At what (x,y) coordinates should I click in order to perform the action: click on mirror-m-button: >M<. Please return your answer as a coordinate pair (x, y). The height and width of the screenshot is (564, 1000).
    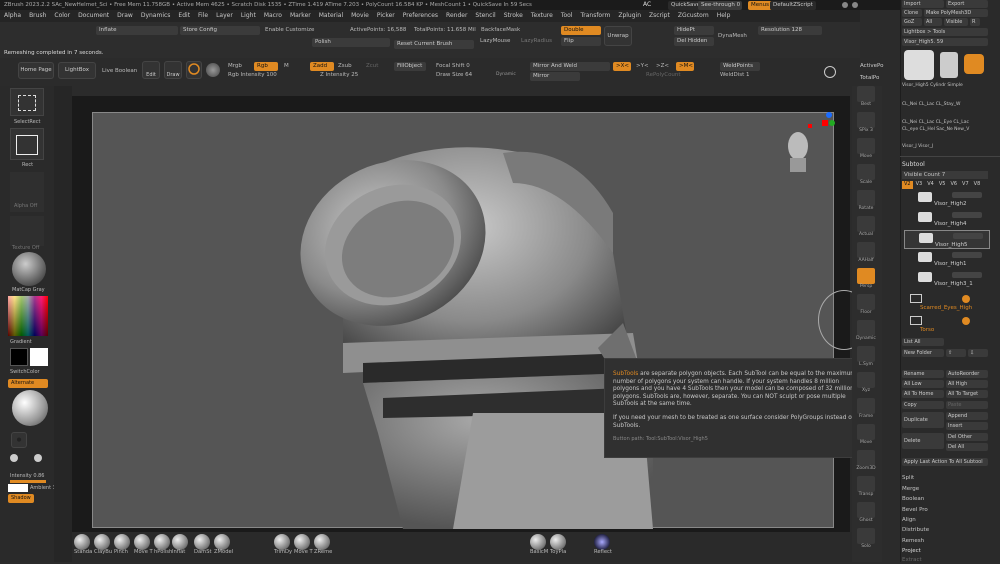
    Looking at the image, I should click on (685, 66).